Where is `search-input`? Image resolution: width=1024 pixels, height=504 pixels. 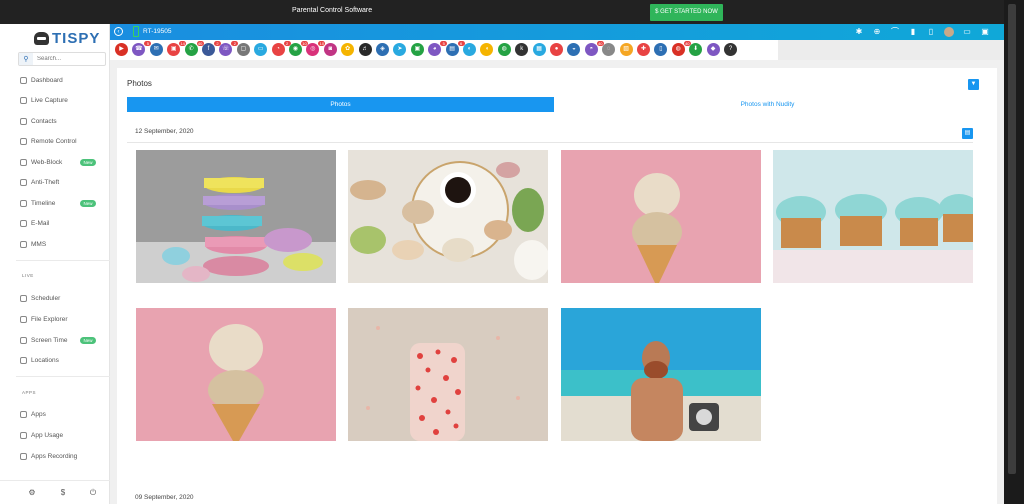
search-input is located at coordinates (68, 59).